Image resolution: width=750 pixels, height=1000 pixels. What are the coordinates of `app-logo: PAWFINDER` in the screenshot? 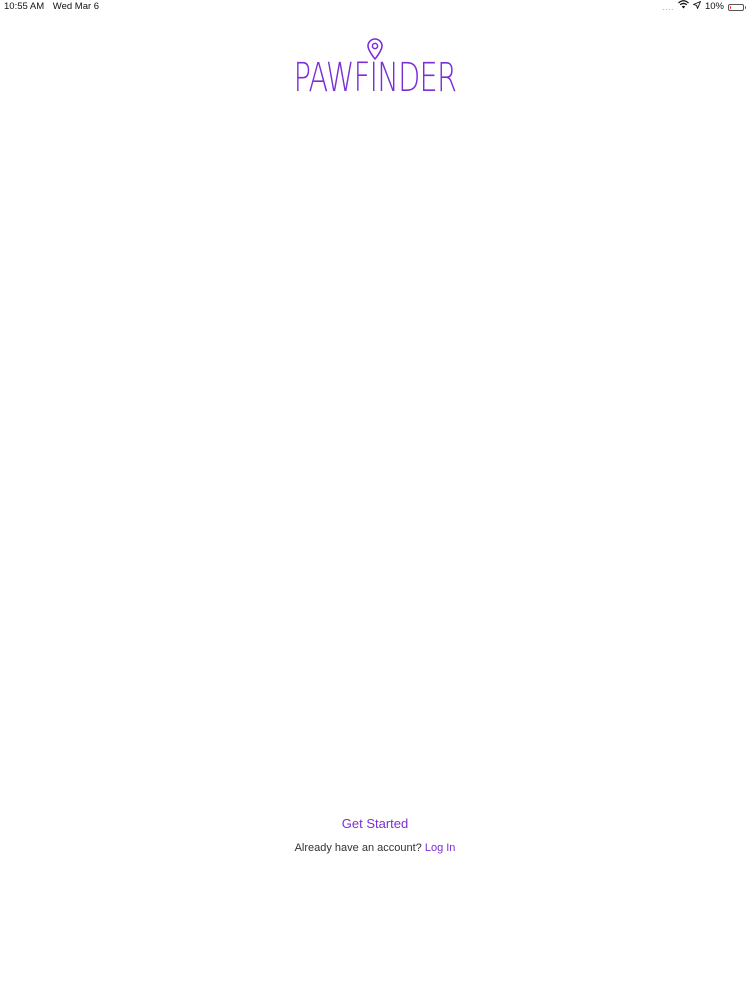 It's located at (375, 69).